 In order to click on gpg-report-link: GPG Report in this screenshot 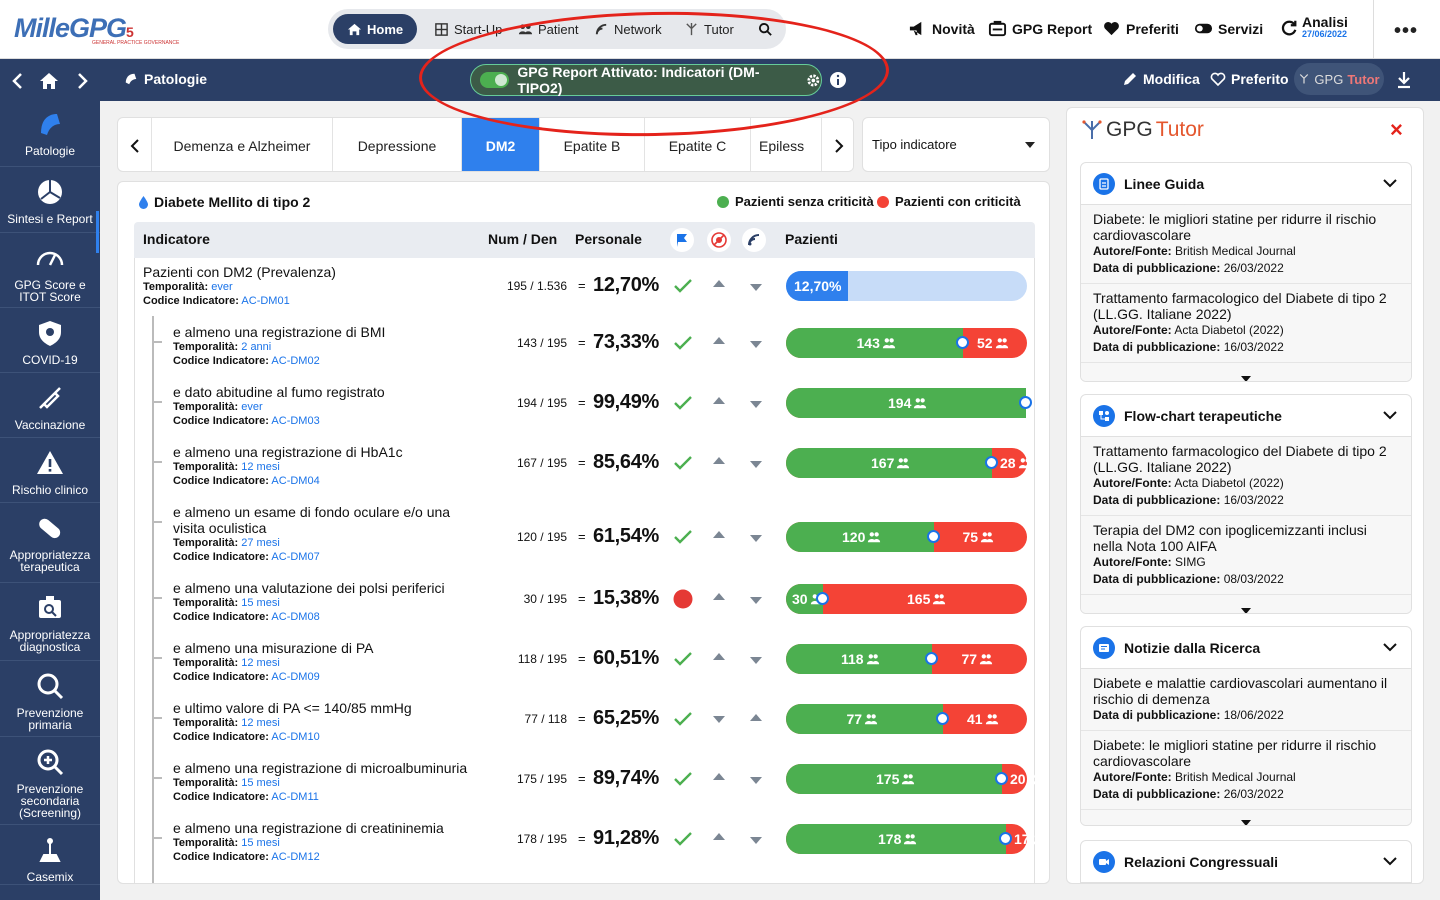, I will do `click(1040, 28)`.